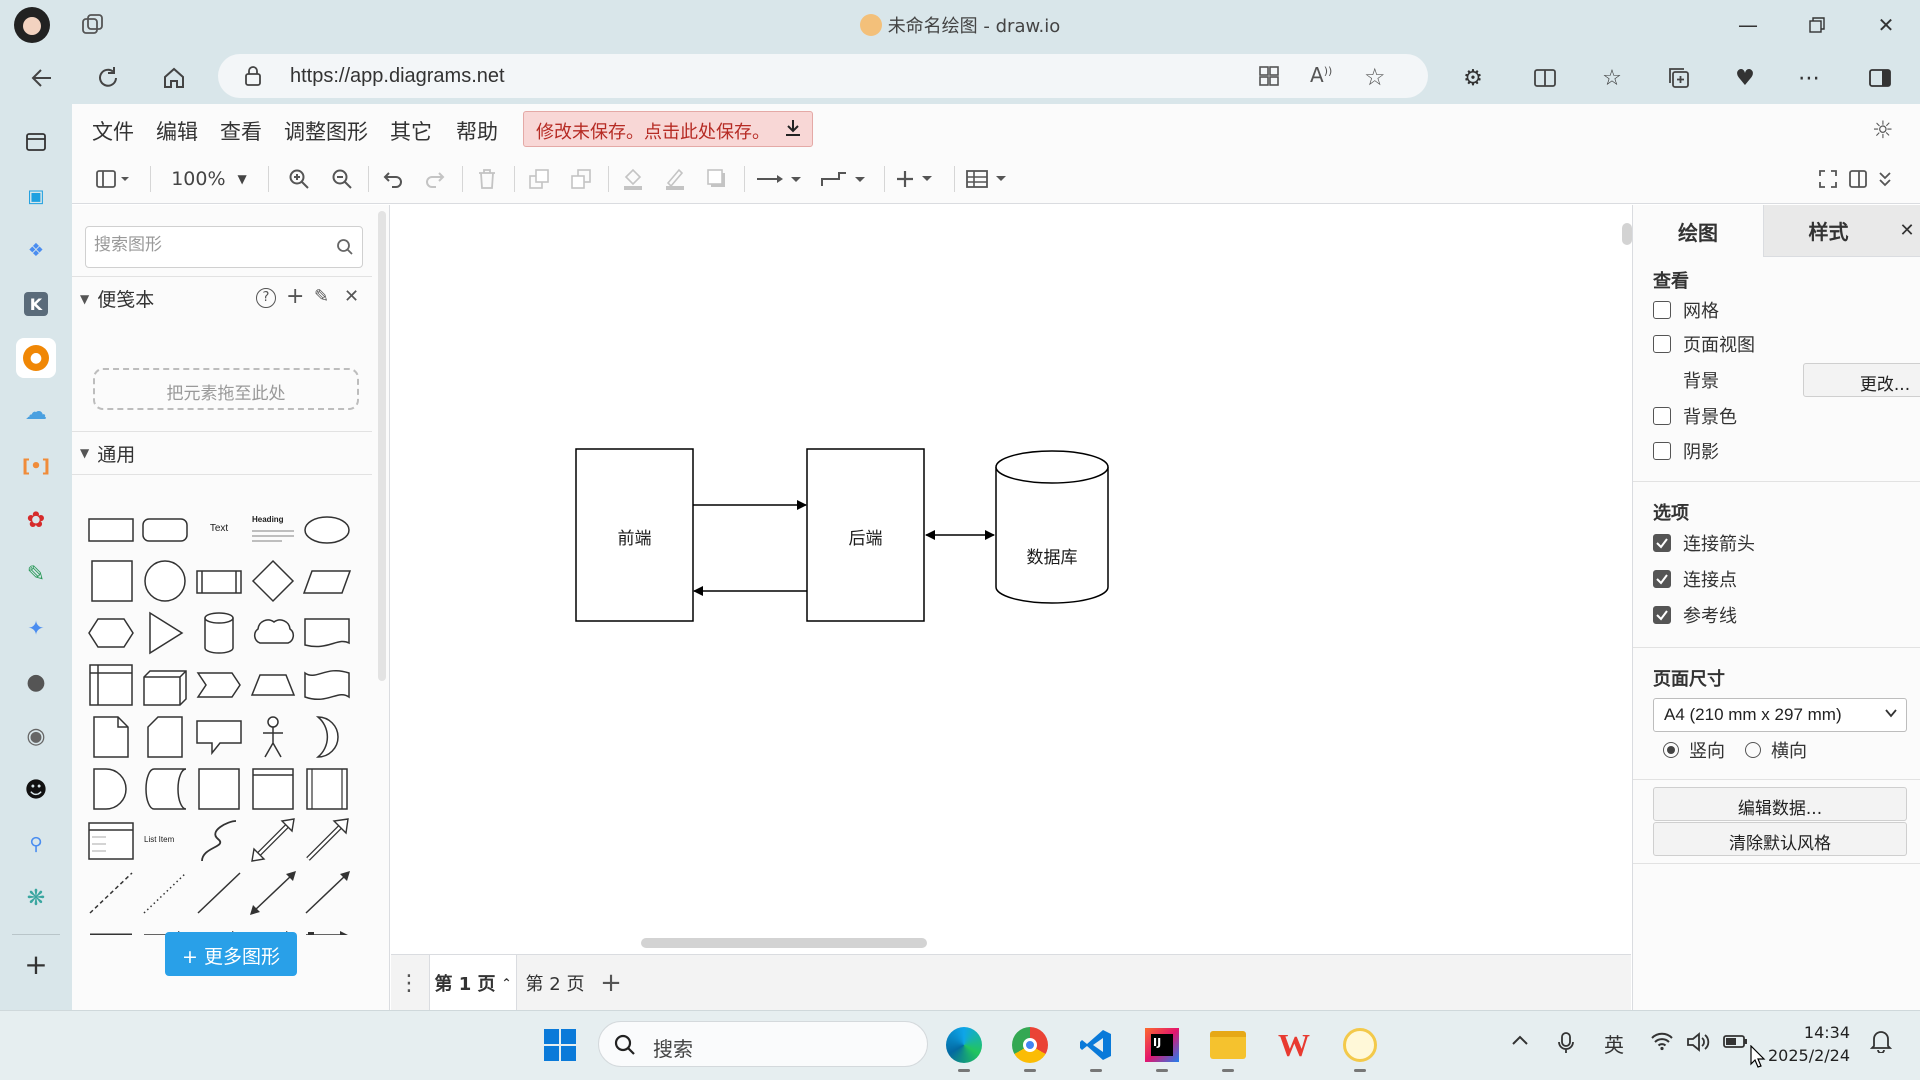 The width and height of the screenshot is (1920, 1080). Describe the element at coordinates (918, 179) in the screenshot. I see `insert-icon` at that location.